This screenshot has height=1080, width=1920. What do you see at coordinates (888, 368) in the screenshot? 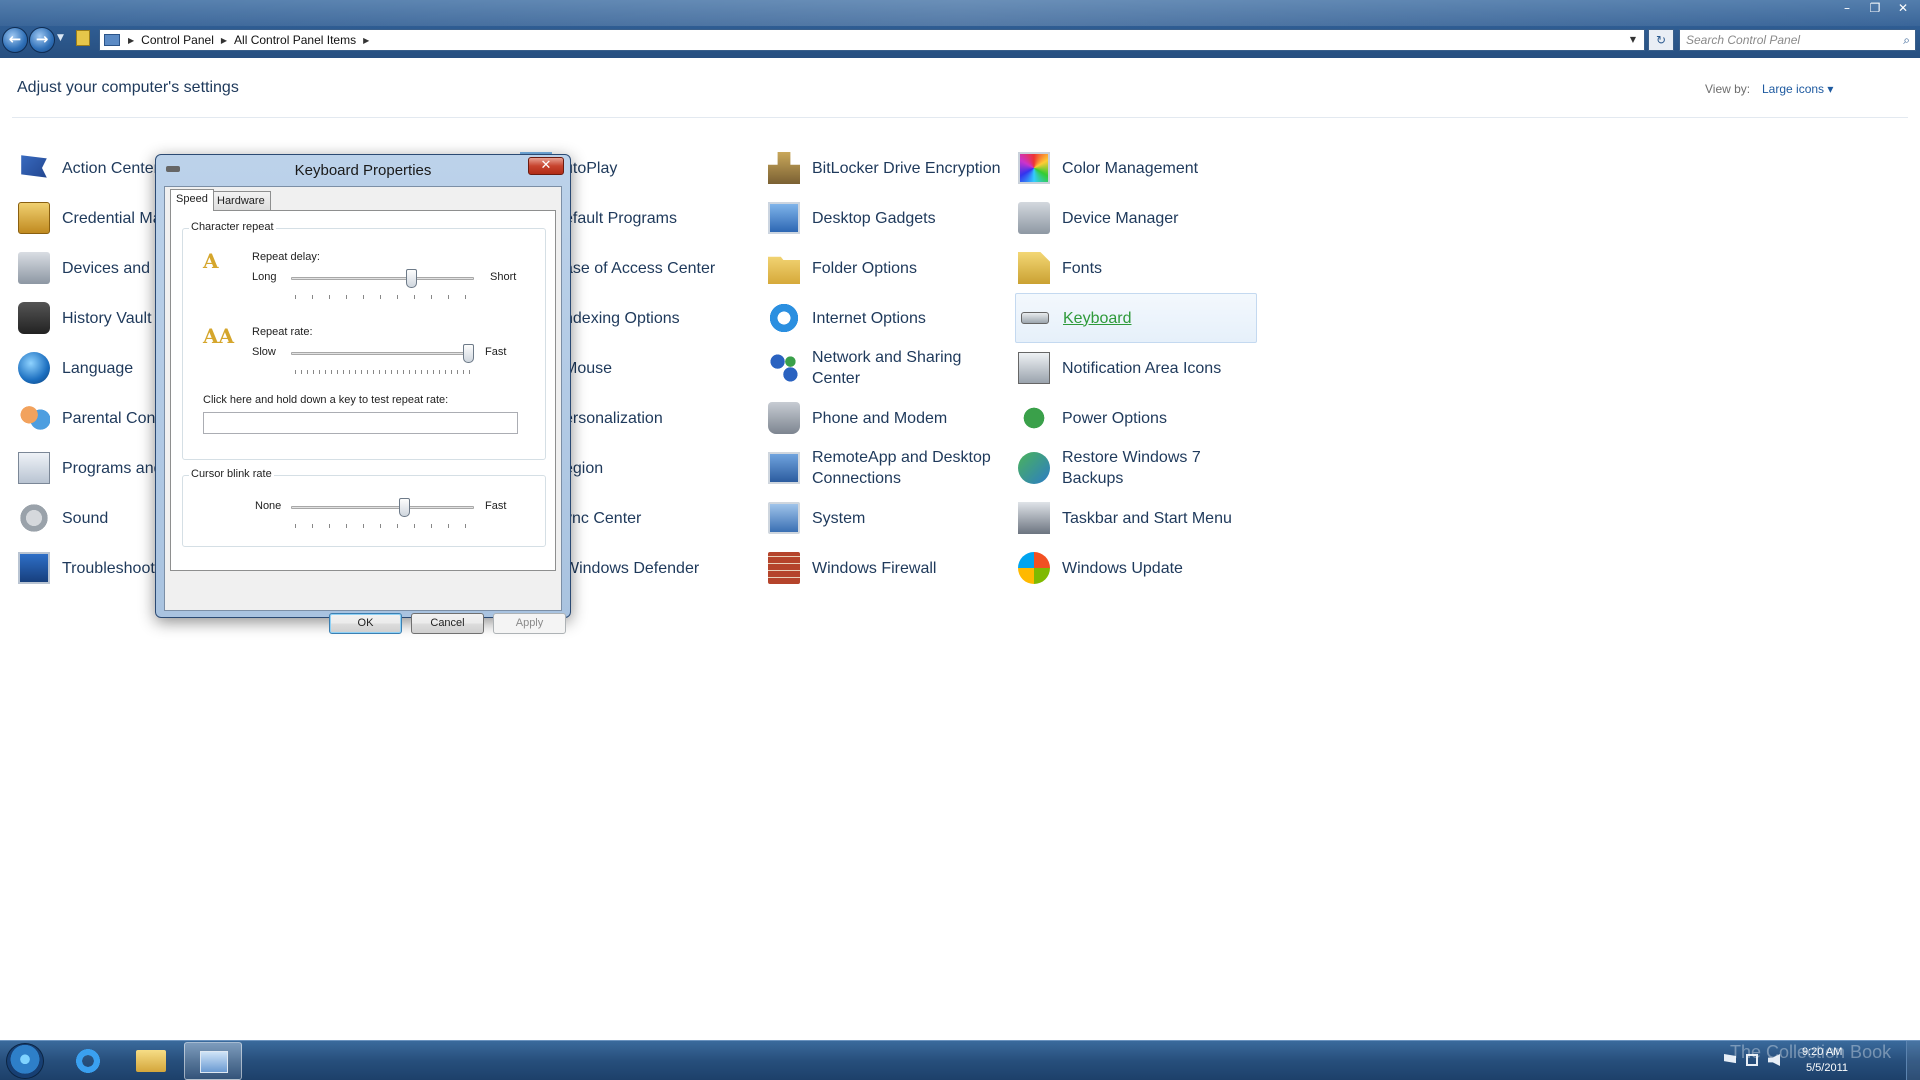
I see `item-network-sharing: Network and Sharing Center` at bounding box center [888, 368].